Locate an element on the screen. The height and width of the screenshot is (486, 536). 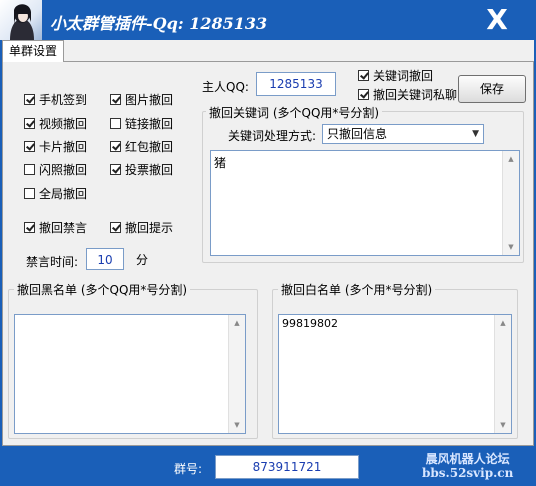
mute-time-unit: 分 is located at coordinates (142, 260).